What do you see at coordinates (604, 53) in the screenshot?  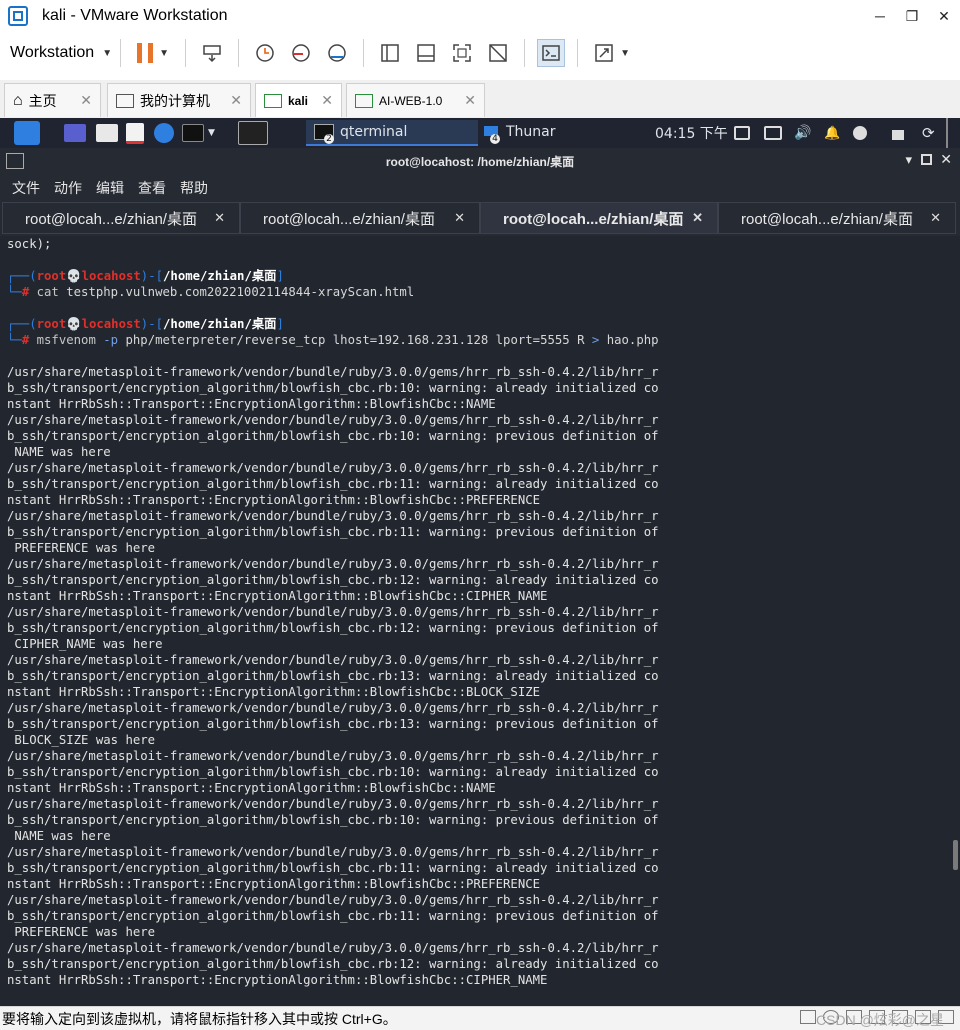 I see `stretch-icon` at bounding box center [604, 53].